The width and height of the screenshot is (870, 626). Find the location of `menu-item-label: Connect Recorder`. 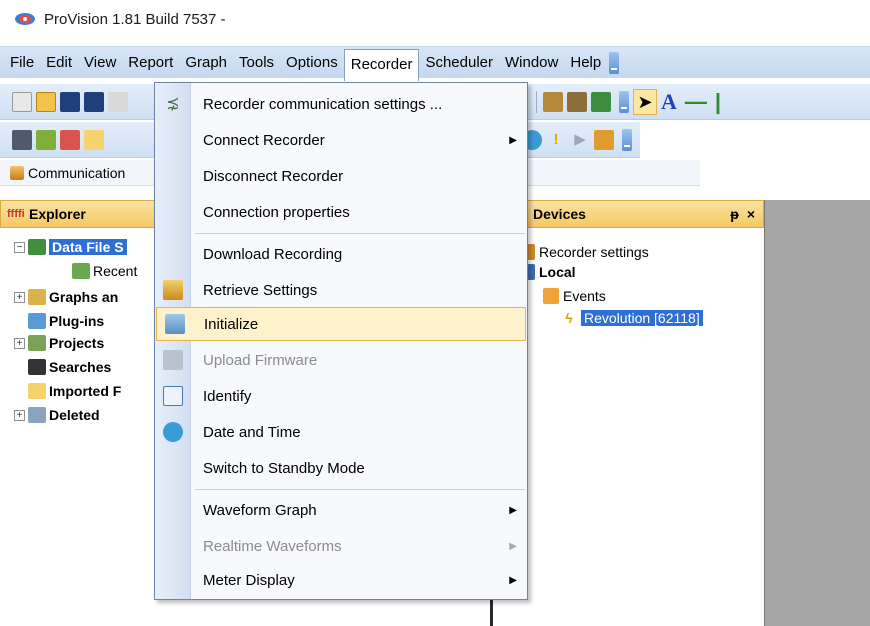

menu-item-label: Connect Recorder is located at coordinates (264, 140).